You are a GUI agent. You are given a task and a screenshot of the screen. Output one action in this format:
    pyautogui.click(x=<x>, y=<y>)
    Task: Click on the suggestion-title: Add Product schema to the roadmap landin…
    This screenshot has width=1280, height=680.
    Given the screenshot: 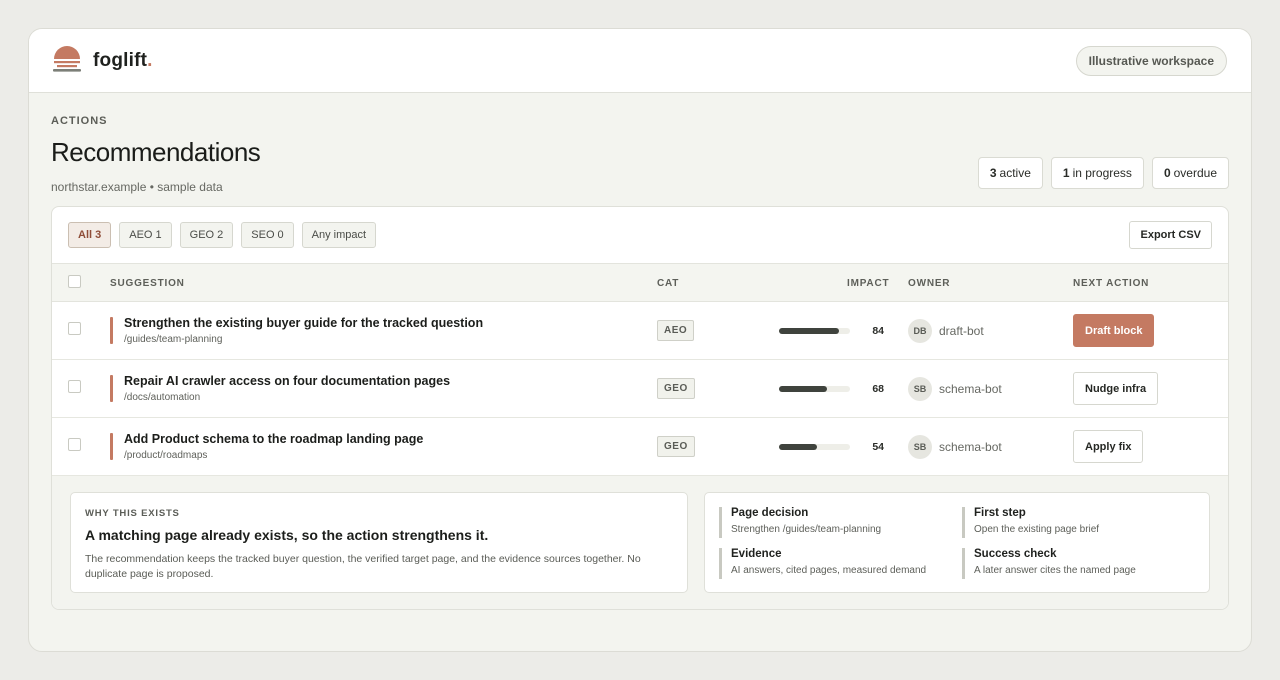 What is the action you would take?
    pyautogui.click(x=273, y=439)
    